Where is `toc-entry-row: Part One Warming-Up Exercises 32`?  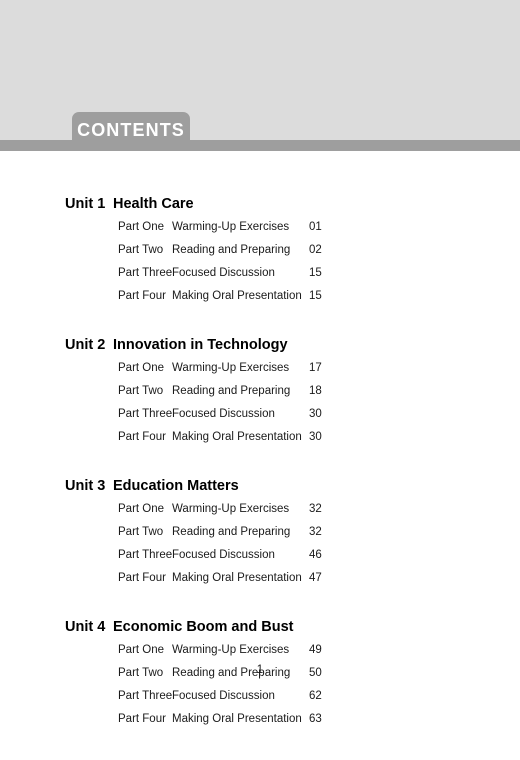
toc-entry-row: Part One Warming-Up Exercises 32 is located at coordinates (260, 514).